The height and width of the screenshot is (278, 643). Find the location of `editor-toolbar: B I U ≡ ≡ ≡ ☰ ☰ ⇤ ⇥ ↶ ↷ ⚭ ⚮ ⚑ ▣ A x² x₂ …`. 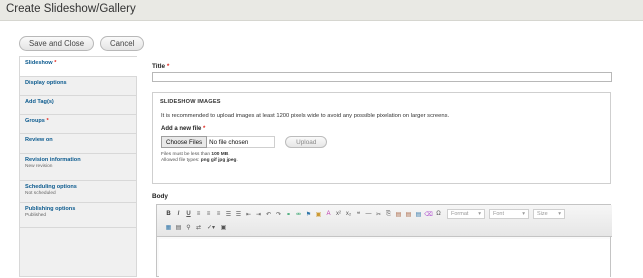

editor-toolbar: B I U ≡ ≡ ≡ ☰ ☰ ⇤ ⇥ ↶ ↷ ⚭ ⚮ ⚑ ▣ A x² x₂ … is located at coordinates (384, 221).